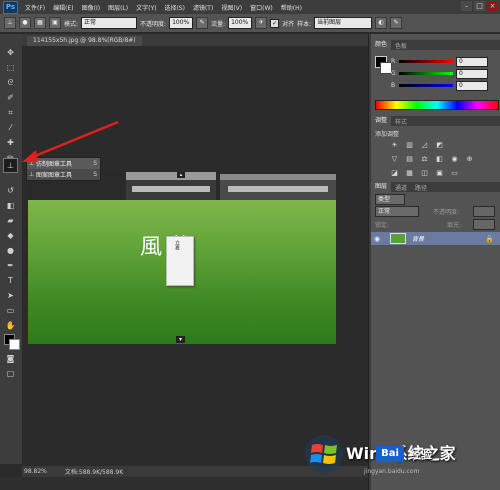  What do you see at coordinates (343, 23) in the screenshot?
I see `sample-select: 当前图层` at bounding box center [343, 23].